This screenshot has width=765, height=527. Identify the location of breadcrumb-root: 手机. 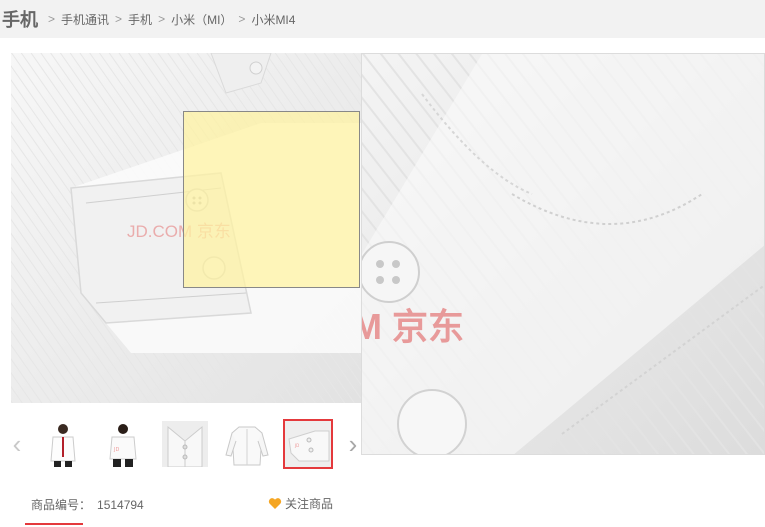
(20, 19).